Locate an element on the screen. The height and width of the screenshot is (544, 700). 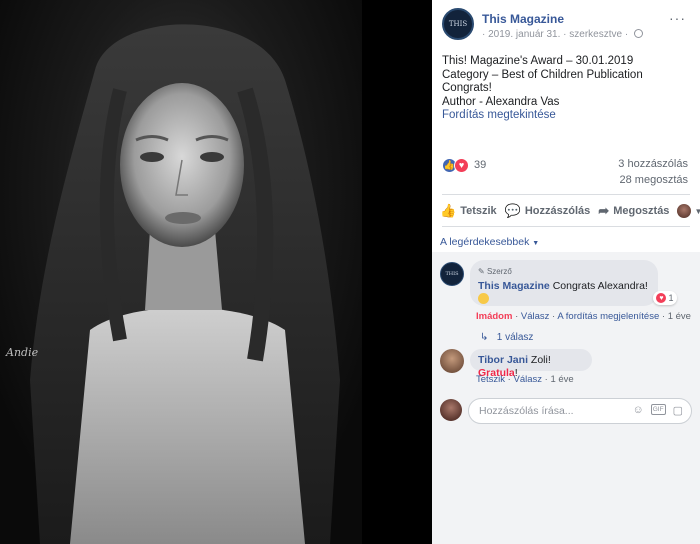
love-reaction-icon: ♥ is located at coordinates (461, 165).